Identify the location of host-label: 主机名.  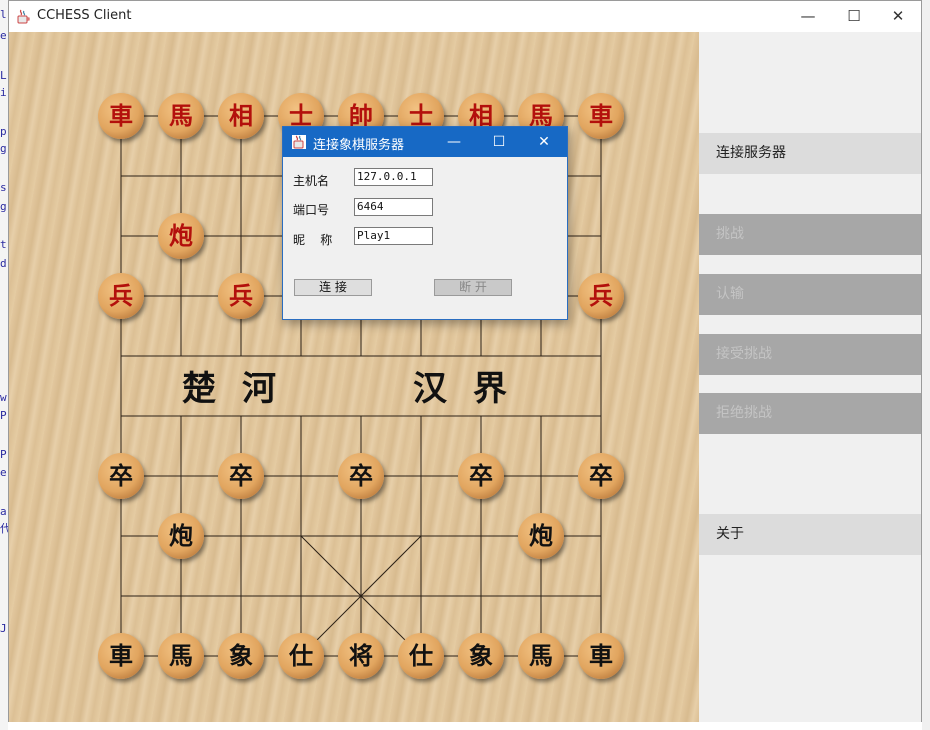
(311, 181).